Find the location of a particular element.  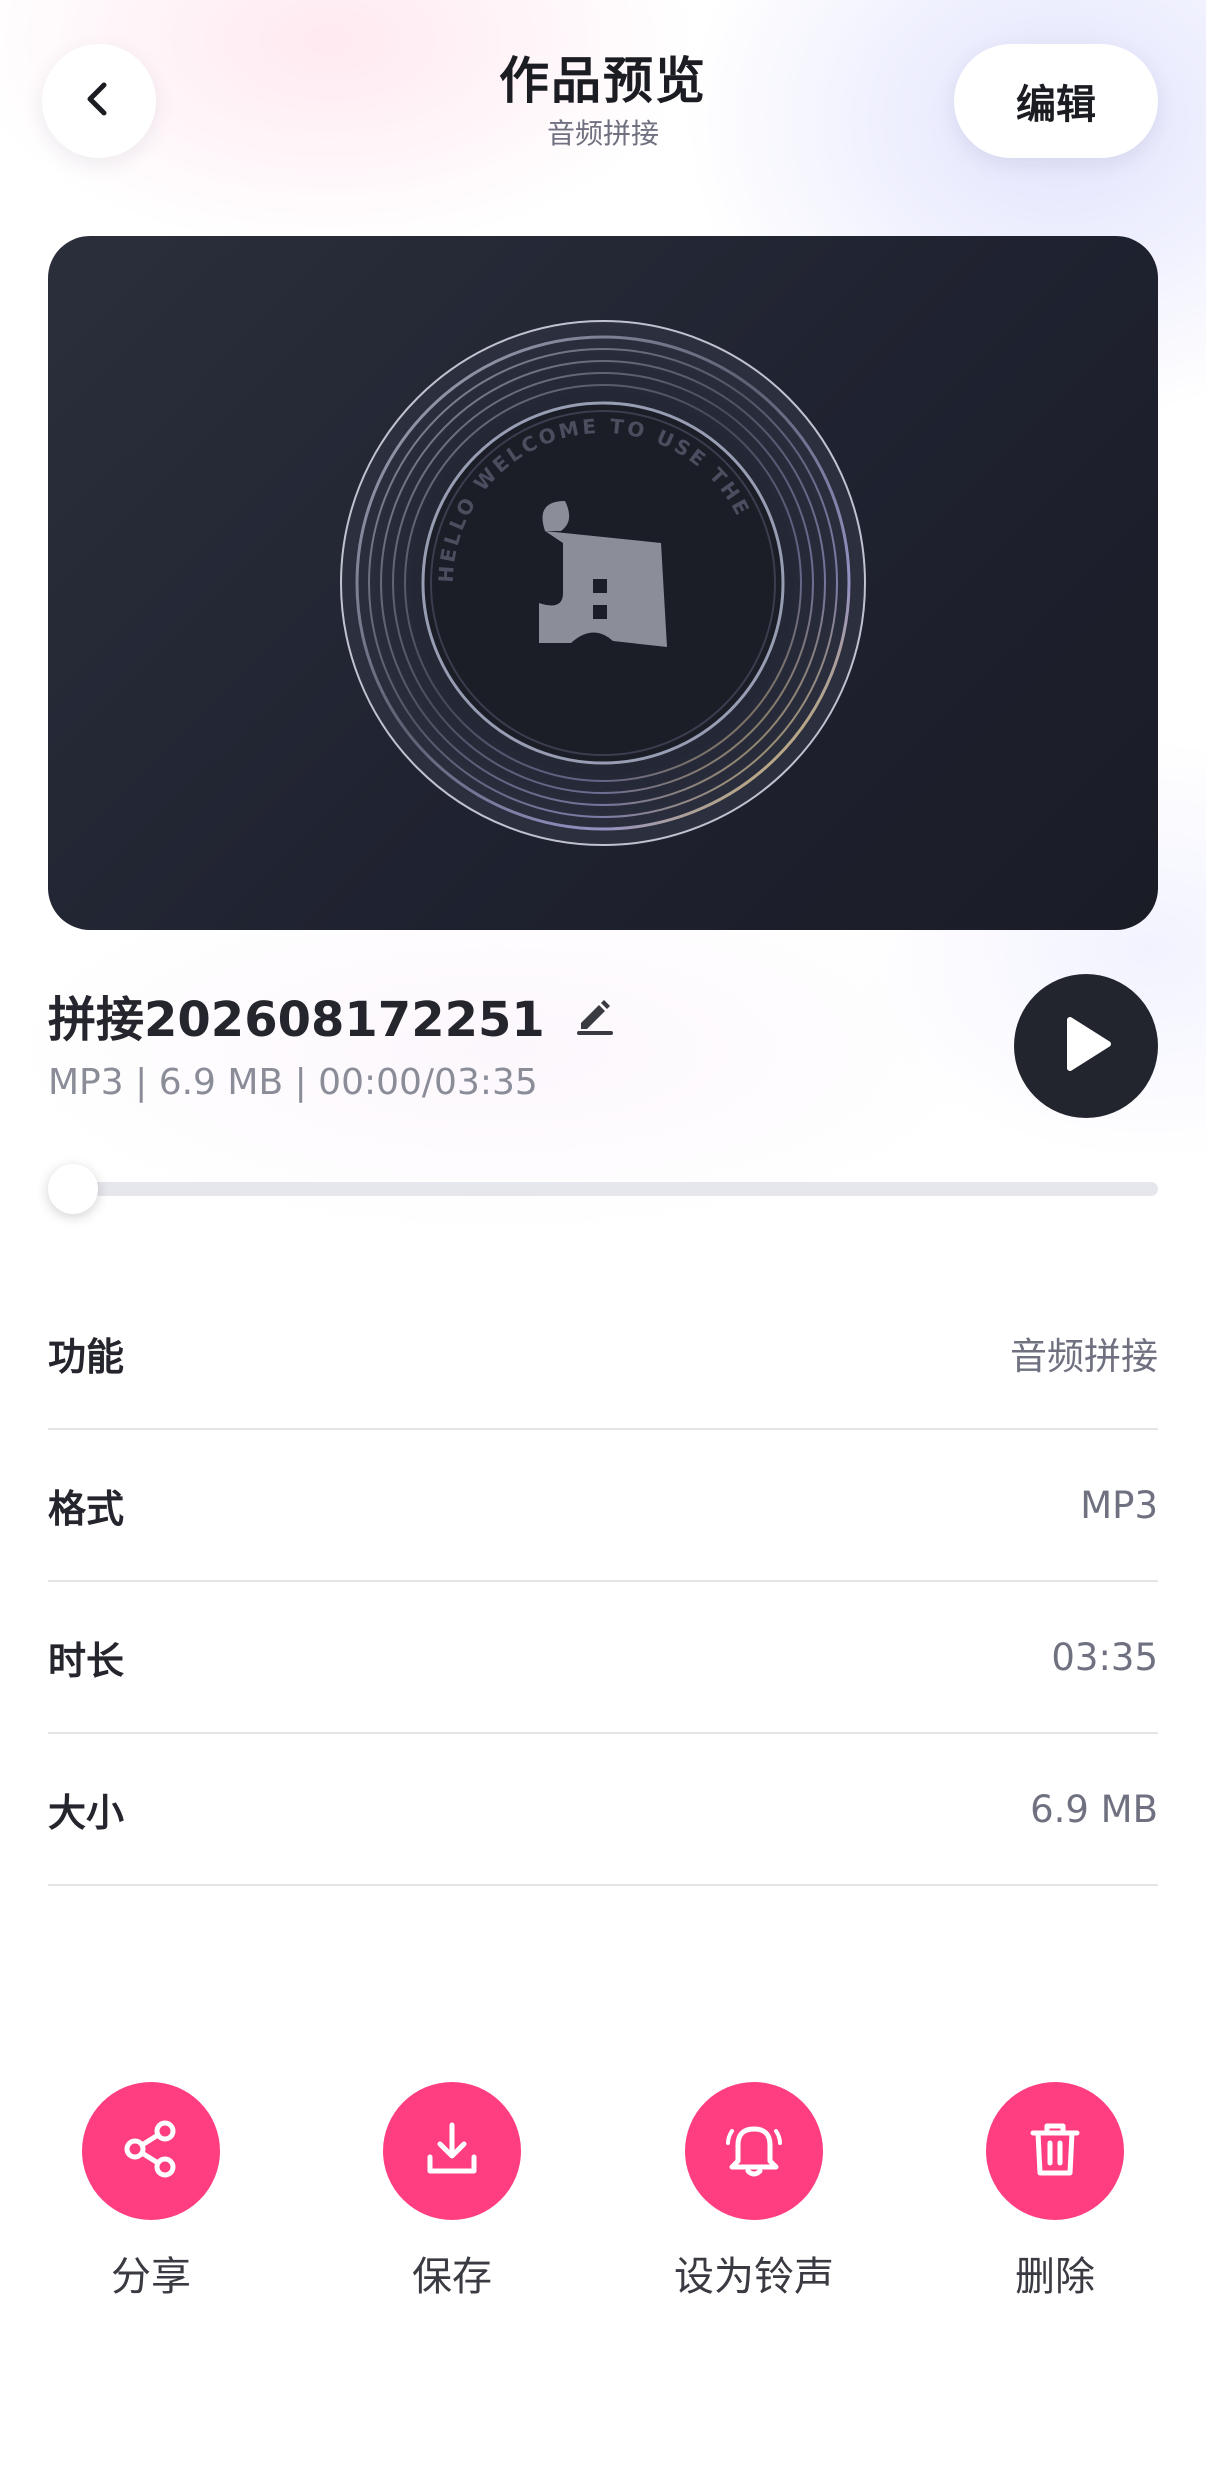

info-value: 03:35 is located at coordinates (1104, 1657).